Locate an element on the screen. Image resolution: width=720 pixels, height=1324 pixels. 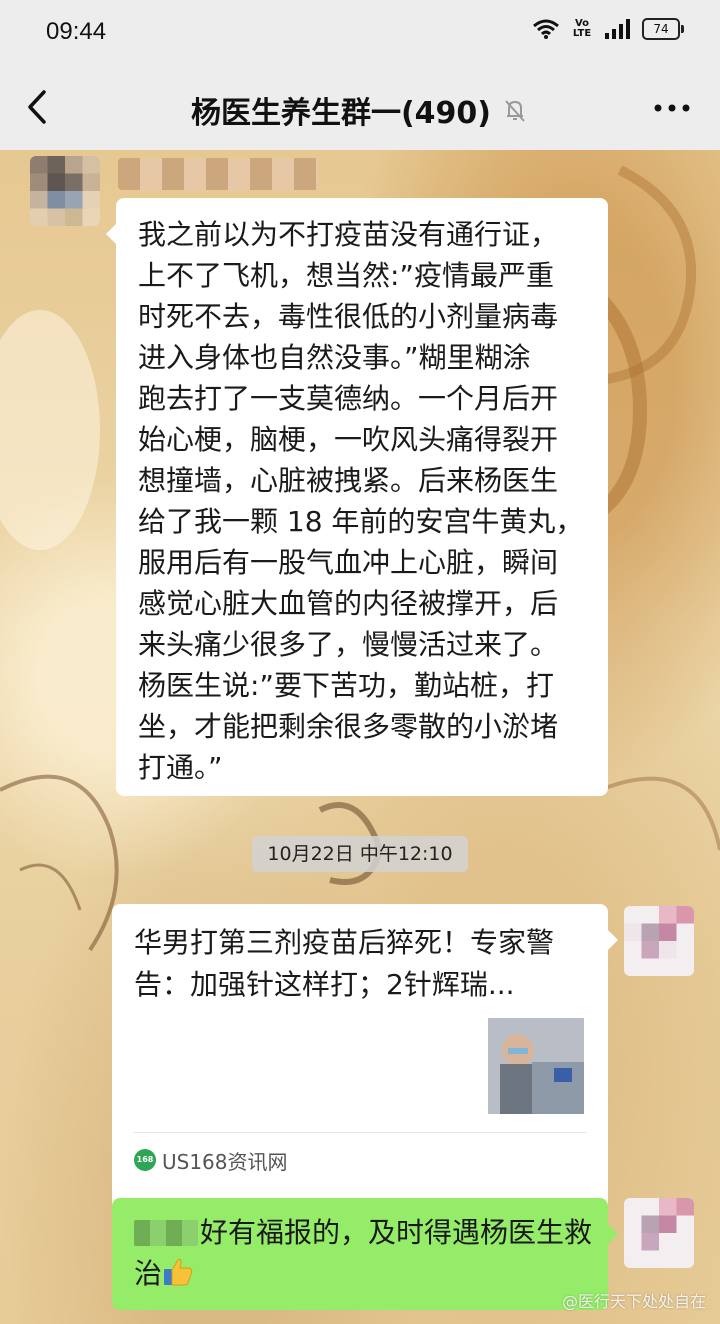
outgoing-message-bubble: 好有福报的，及时得遇杨医生救治 is located at coordinates (365, 1254).